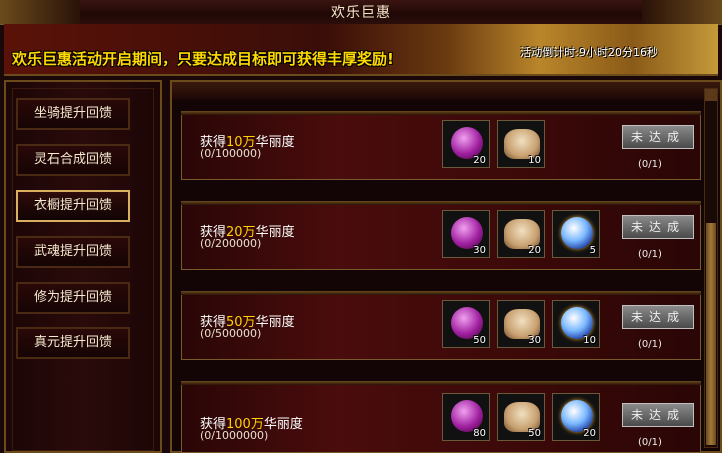 This screenshot has width=722, height=453. What do you see at coordinates (73, 206) in the screenshot?
I see `sidebar-item-wardrobe: 衣橱提升回馈` at bounding box center [73, 206].